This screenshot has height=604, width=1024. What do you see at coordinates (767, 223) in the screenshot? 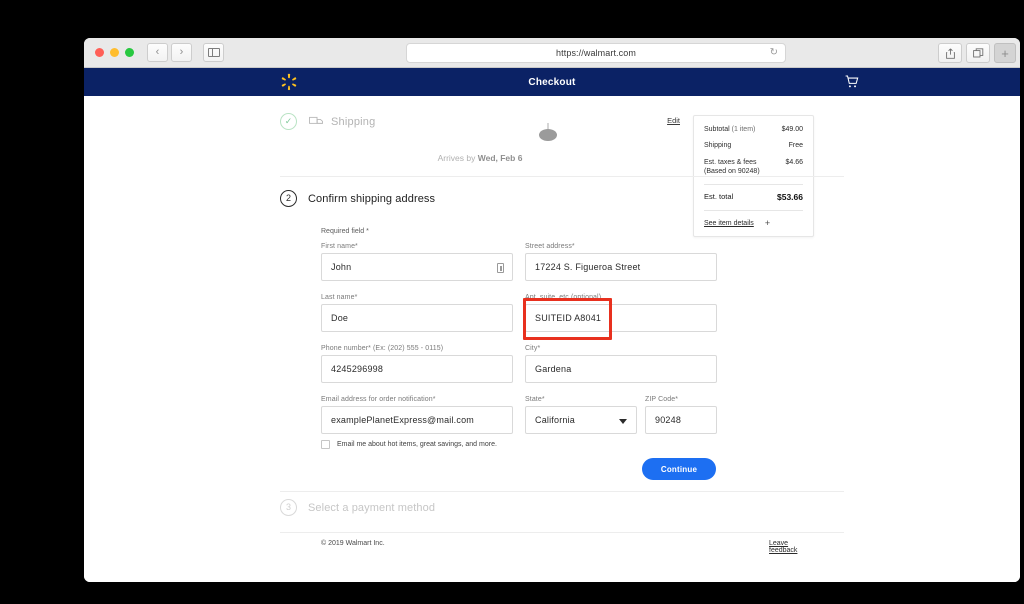
I see `expand-plus-icon: +` at bounding box center [767, 223].